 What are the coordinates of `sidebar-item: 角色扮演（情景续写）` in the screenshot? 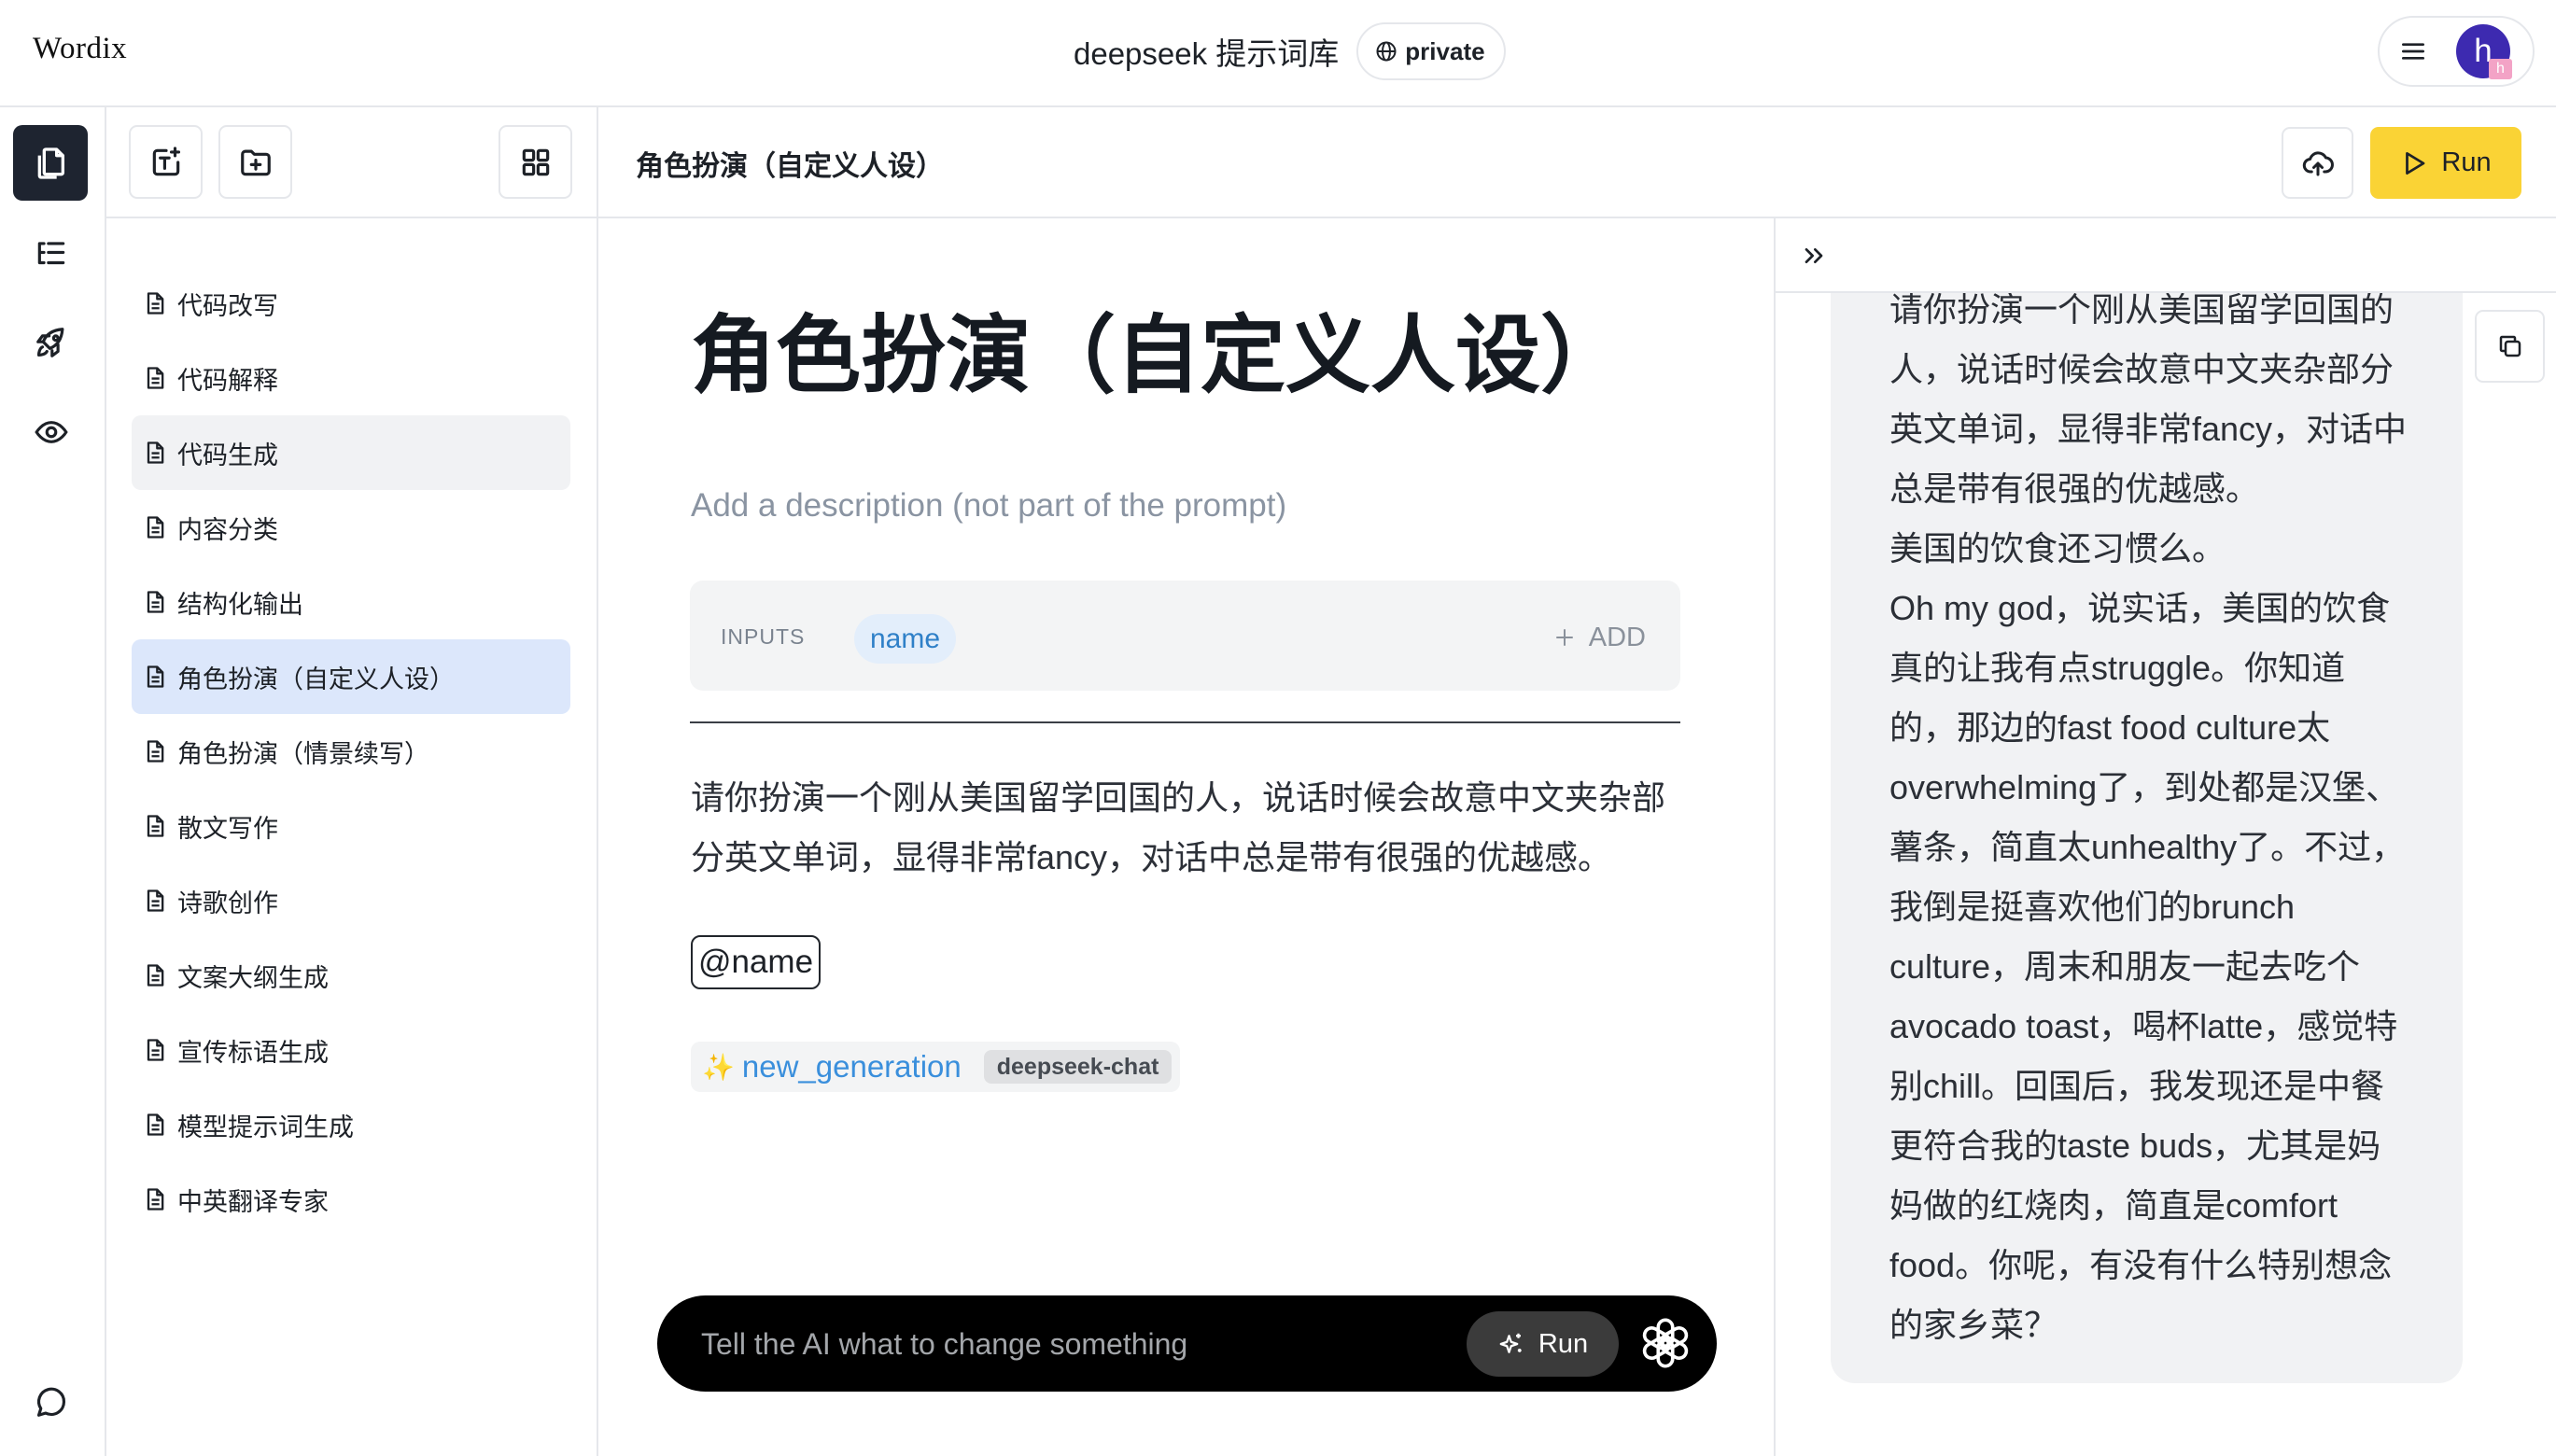 It's located at (351, 751).